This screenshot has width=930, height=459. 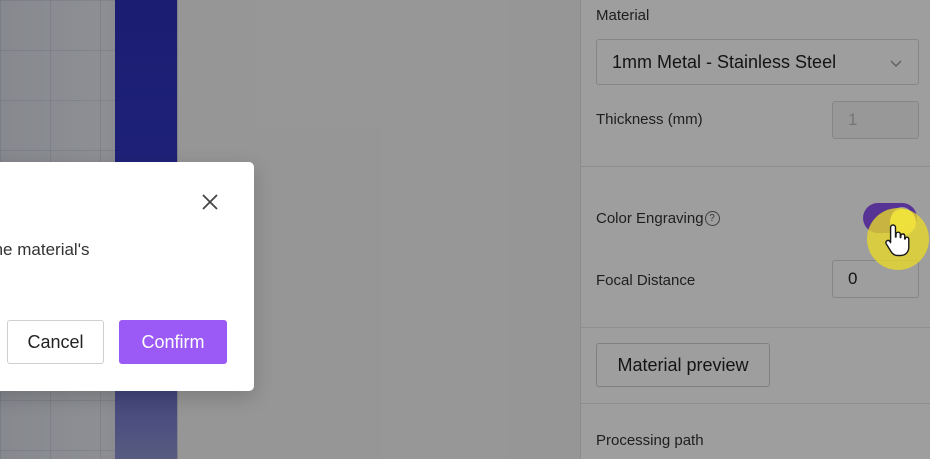 What do you see at coordinates (897, 240) in the screenshot?
I see `hand-pointer-icon` at bounding box center [897, 240].